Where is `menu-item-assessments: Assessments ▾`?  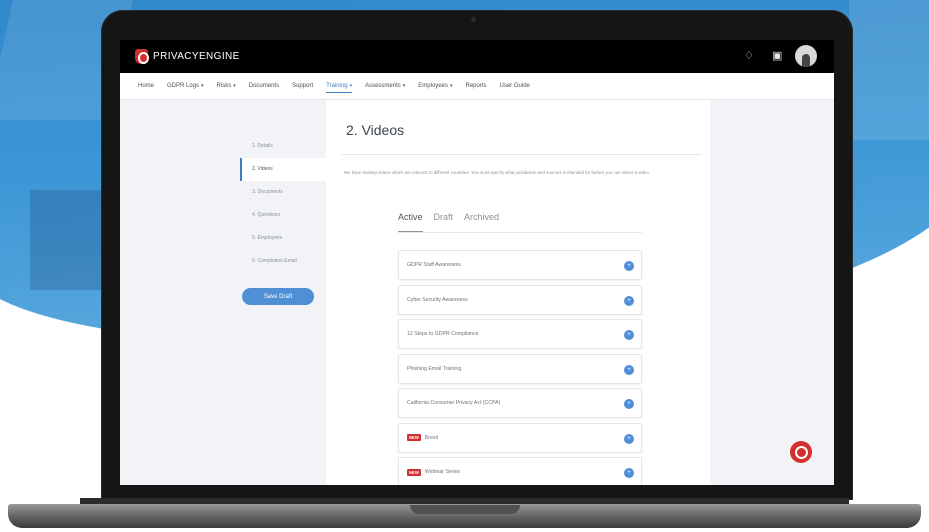 menu-item-assessments: Assessments ▾ is located at coordinates (385, 86).